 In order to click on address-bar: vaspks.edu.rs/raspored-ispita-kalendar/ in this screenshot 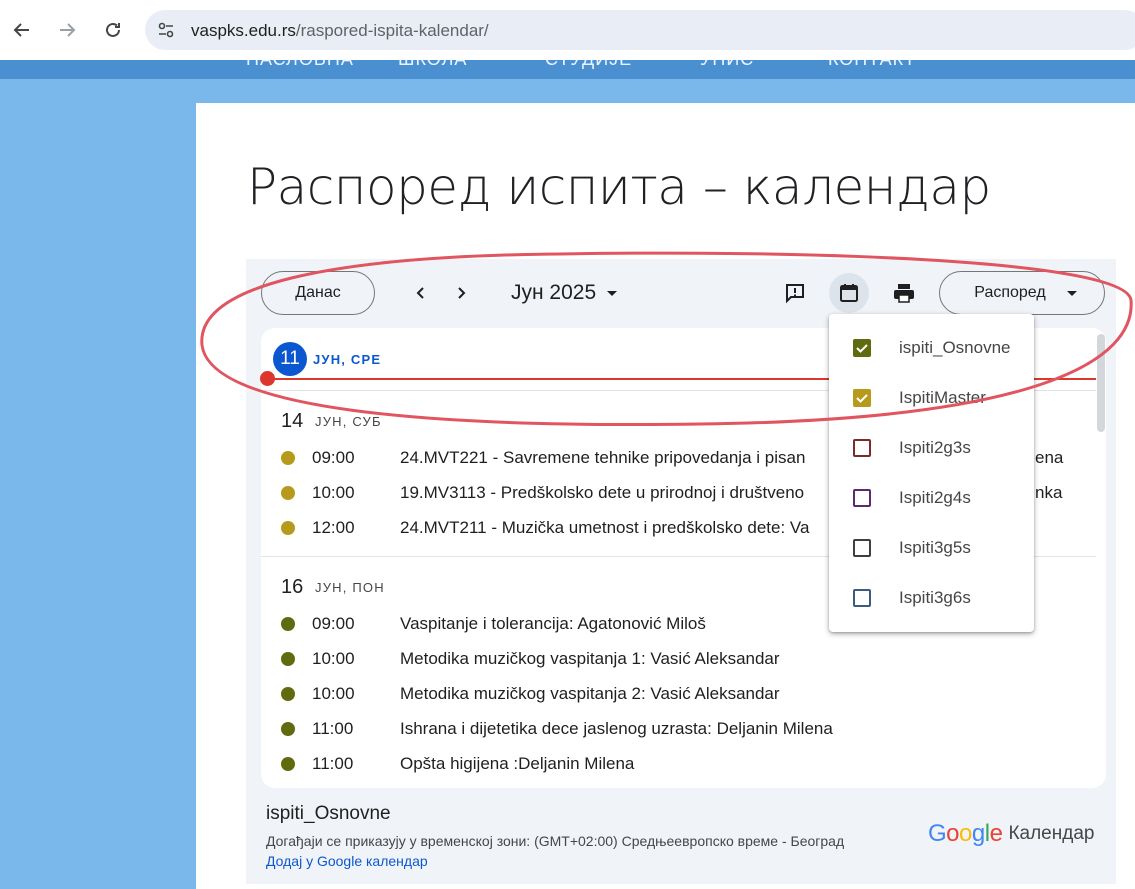, I will do `click(640, 30)`.